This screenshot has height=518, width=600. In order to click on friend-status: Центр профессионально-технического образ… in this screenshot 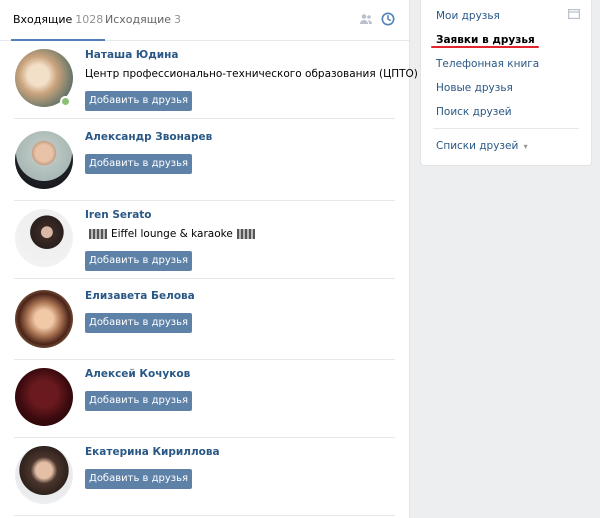, I will do `click(262, 74)`.